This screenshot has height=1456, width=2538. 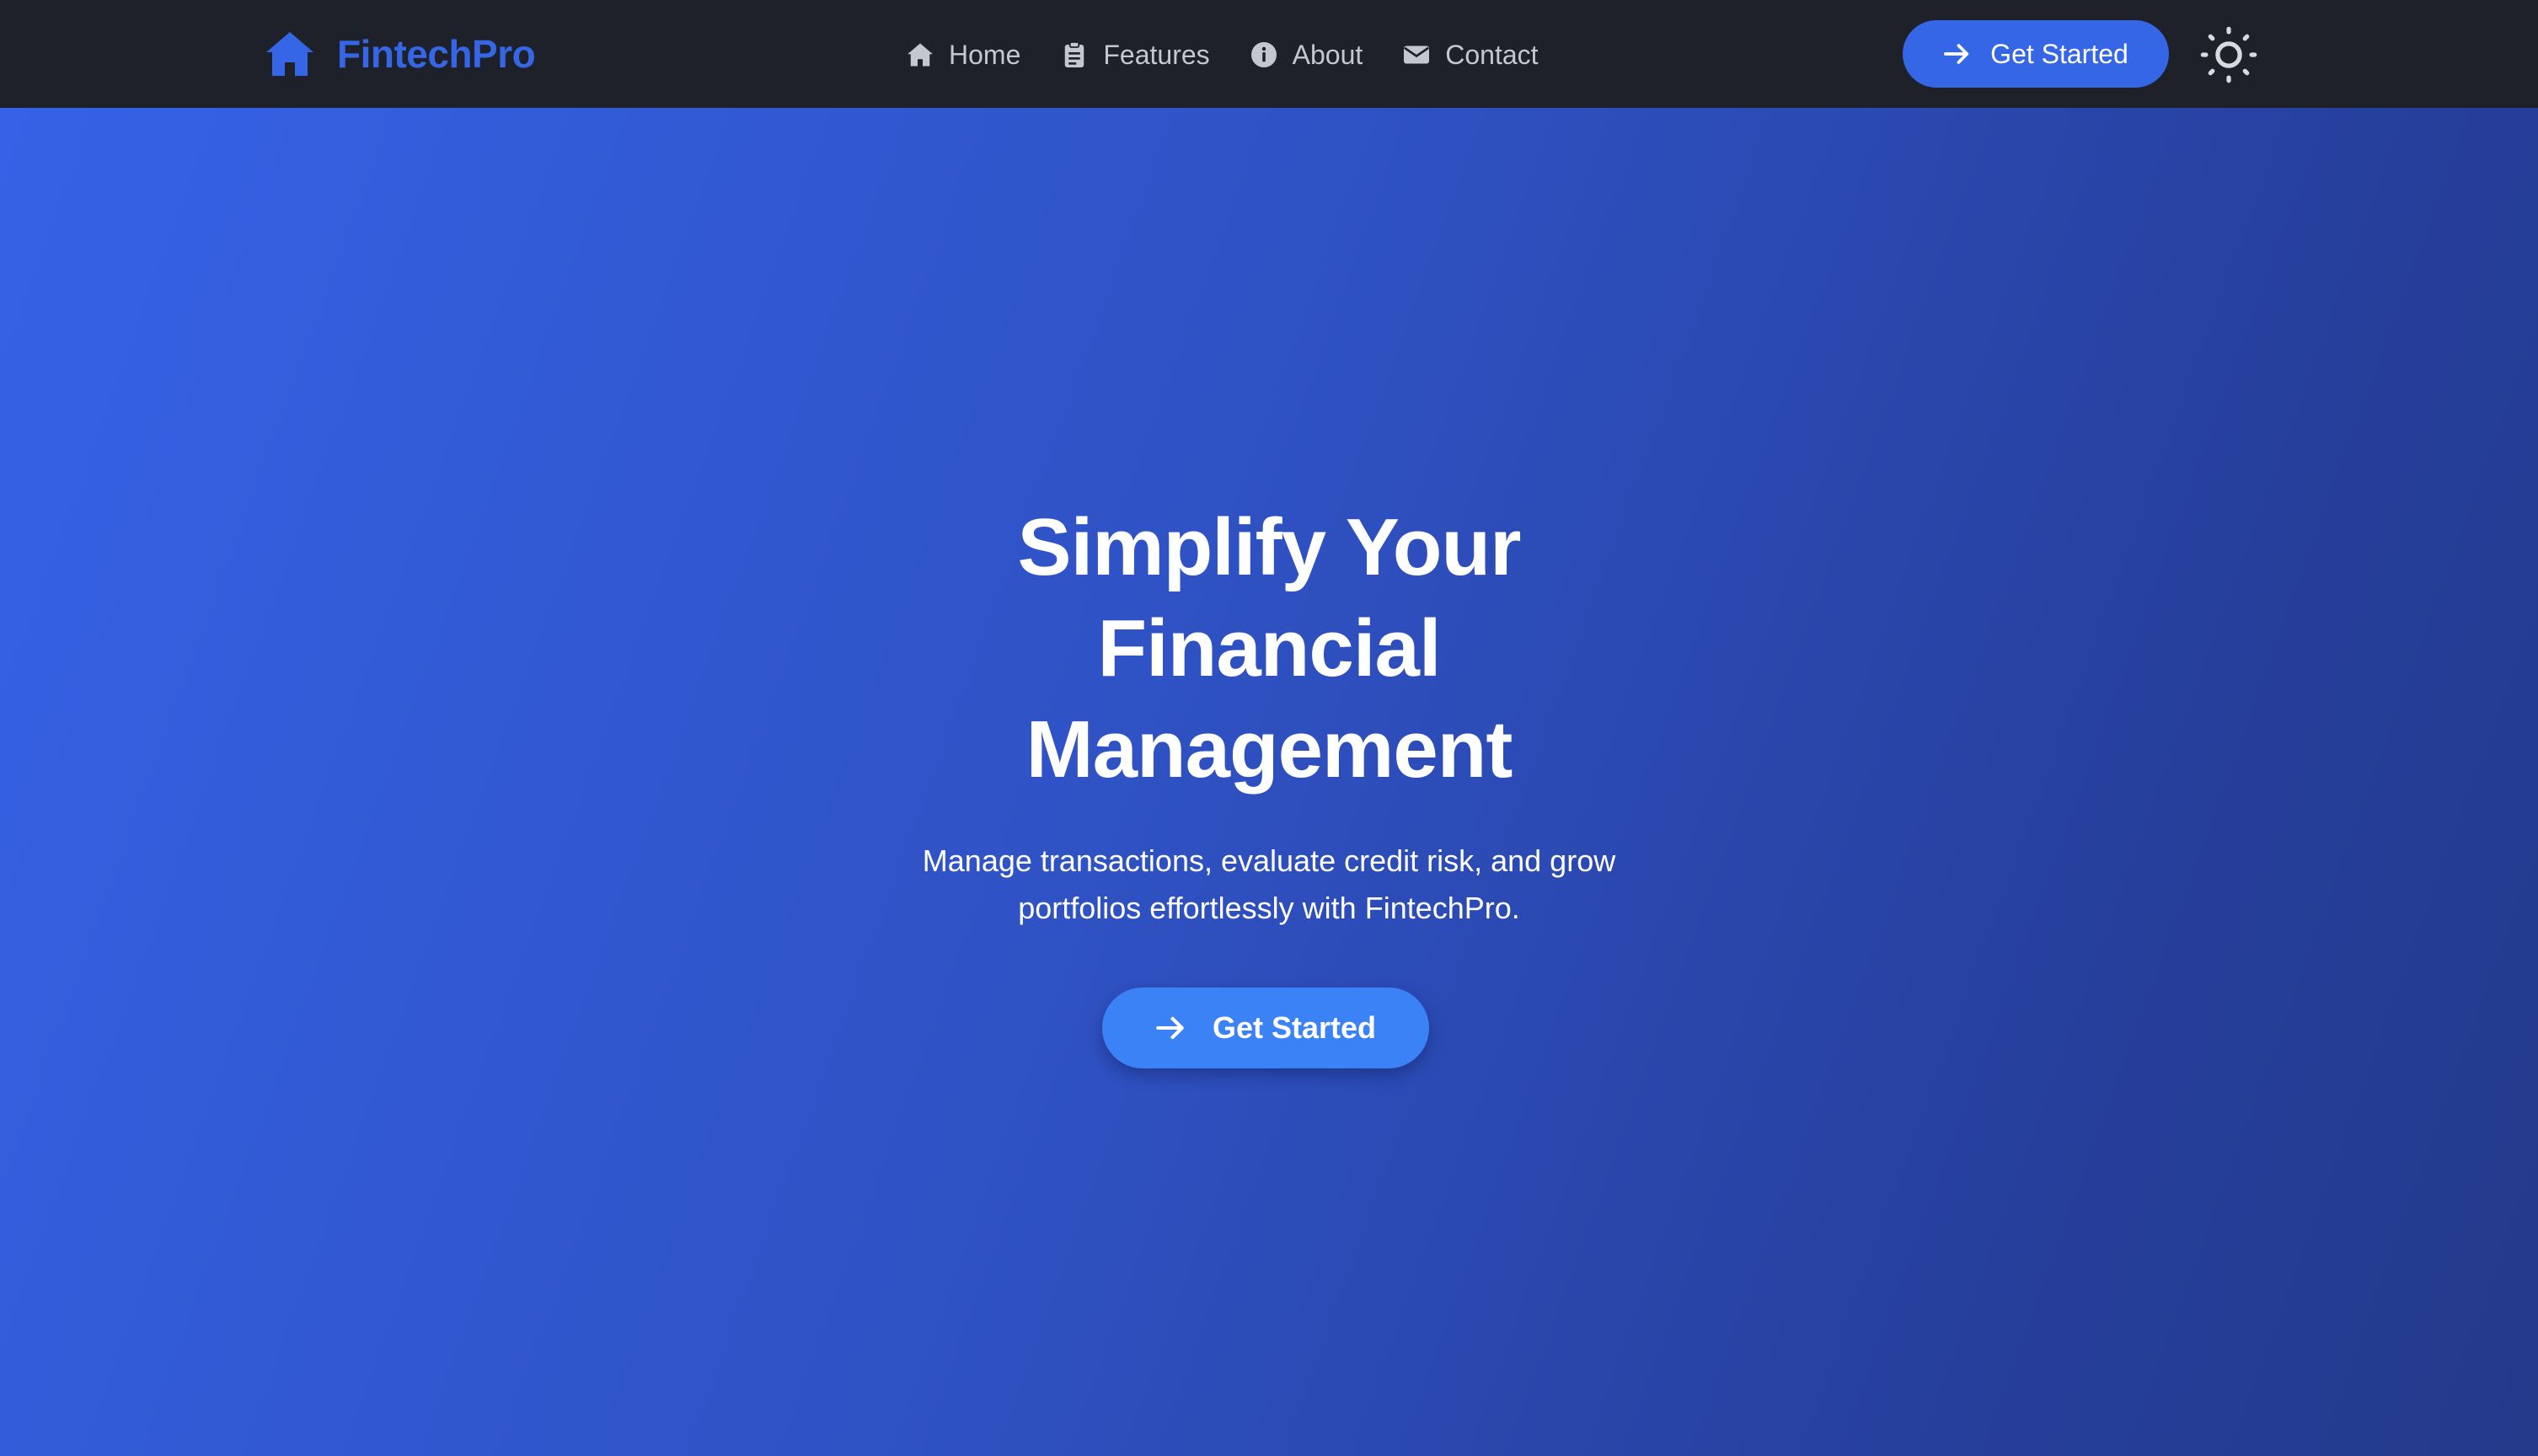 I want to click on nav-link-contact: Contact, so click(x=1470, y=55).